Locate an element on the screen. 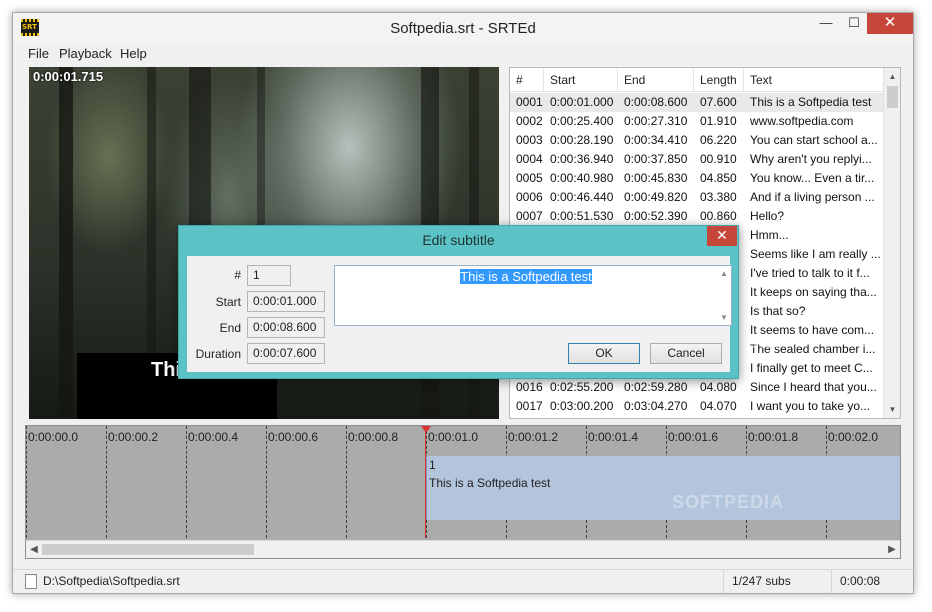 The width and height of the screenshot is (932, 612). menu-help: Help is located at coordinates (133, 53).